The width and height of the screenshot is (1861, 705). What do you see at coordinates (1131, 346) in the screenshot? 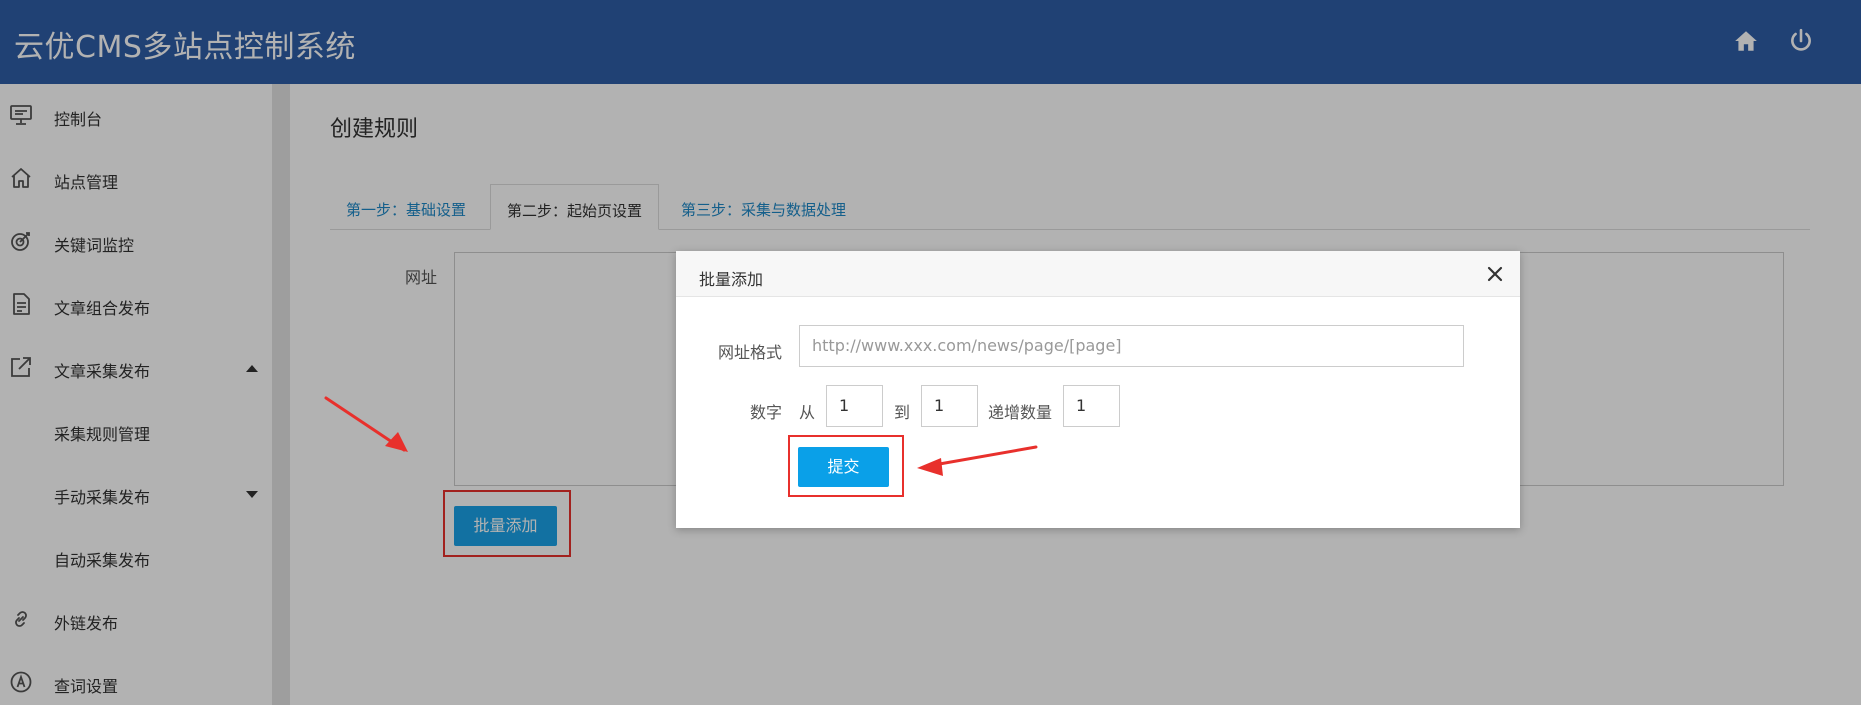
I see `url-format-input: http://www.xxx.com/news/page/[page]` at bounding box center [1131, 346].